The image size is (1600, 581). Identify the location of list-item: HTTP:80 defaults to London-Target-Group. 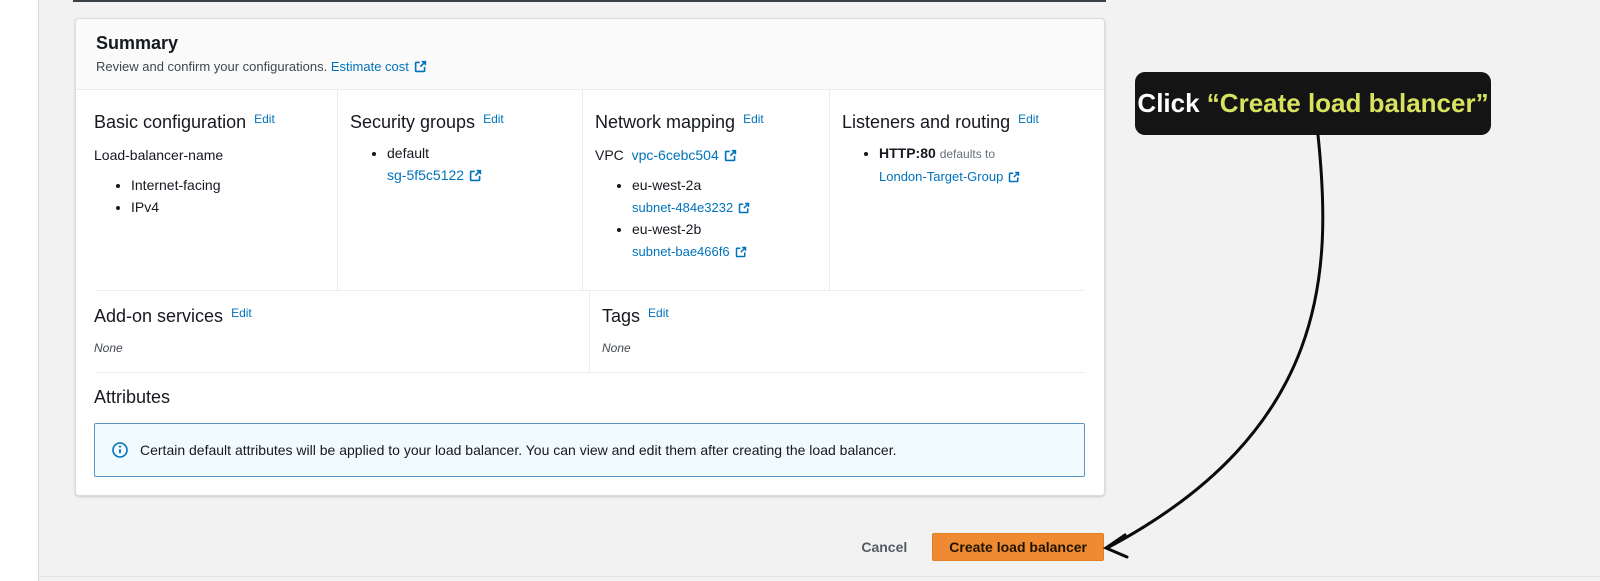
(985, 164).